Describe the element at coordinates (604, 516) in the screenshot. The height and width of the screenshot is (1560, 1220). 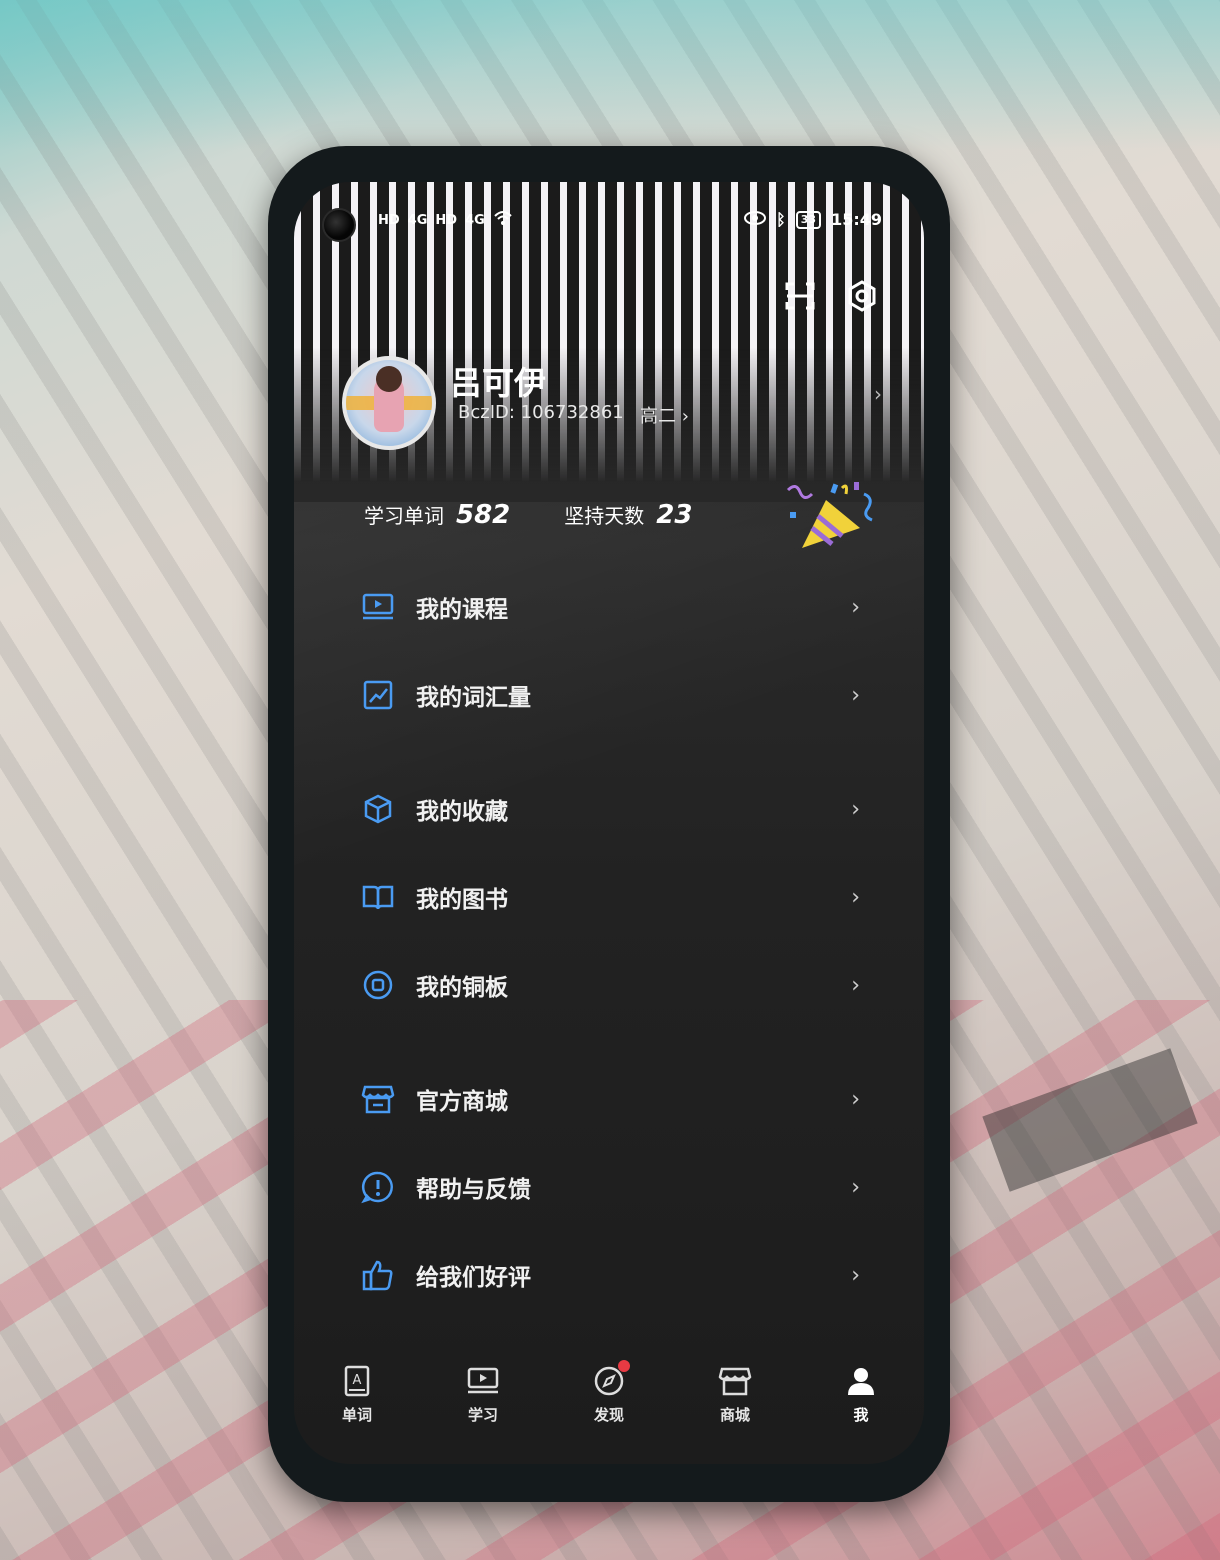
I see `streak-days-label: 坚持天数` at that location.